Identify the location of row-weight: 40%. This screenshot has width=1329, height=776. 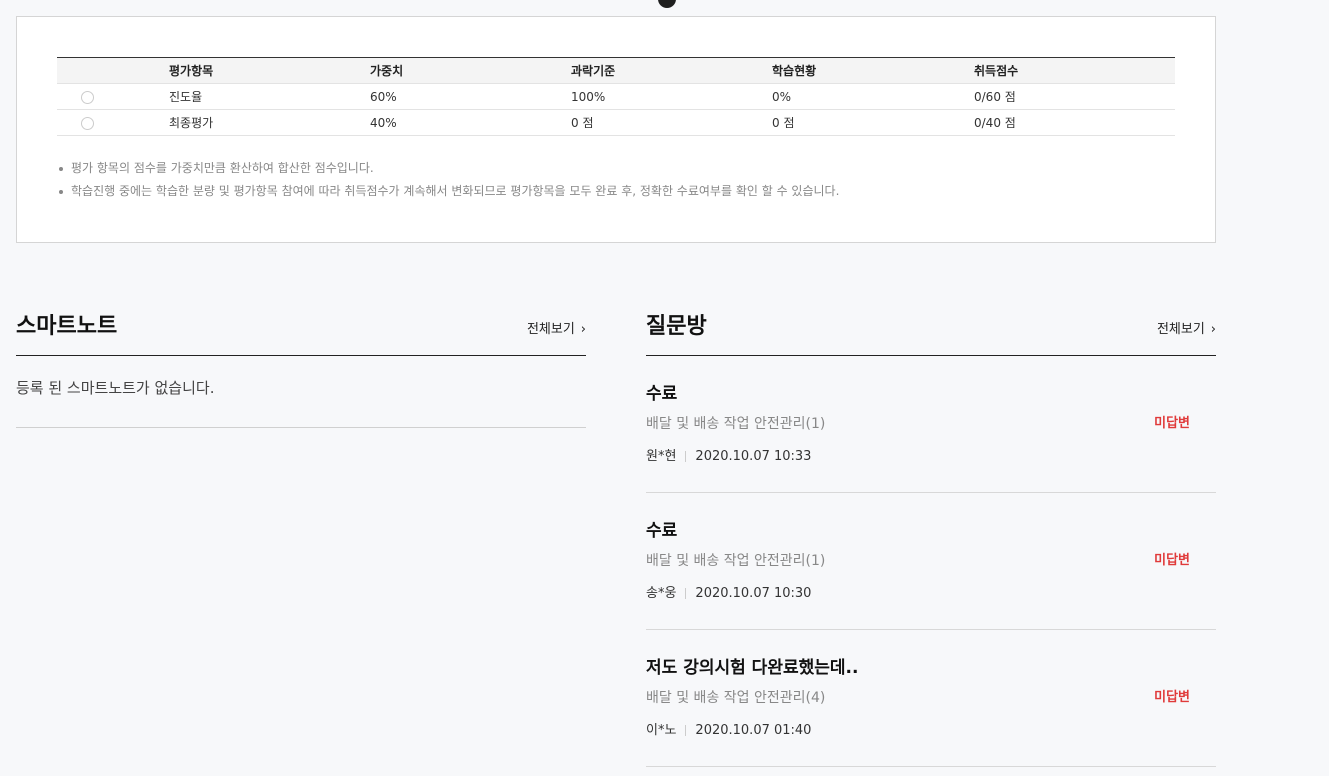
(470, 122).